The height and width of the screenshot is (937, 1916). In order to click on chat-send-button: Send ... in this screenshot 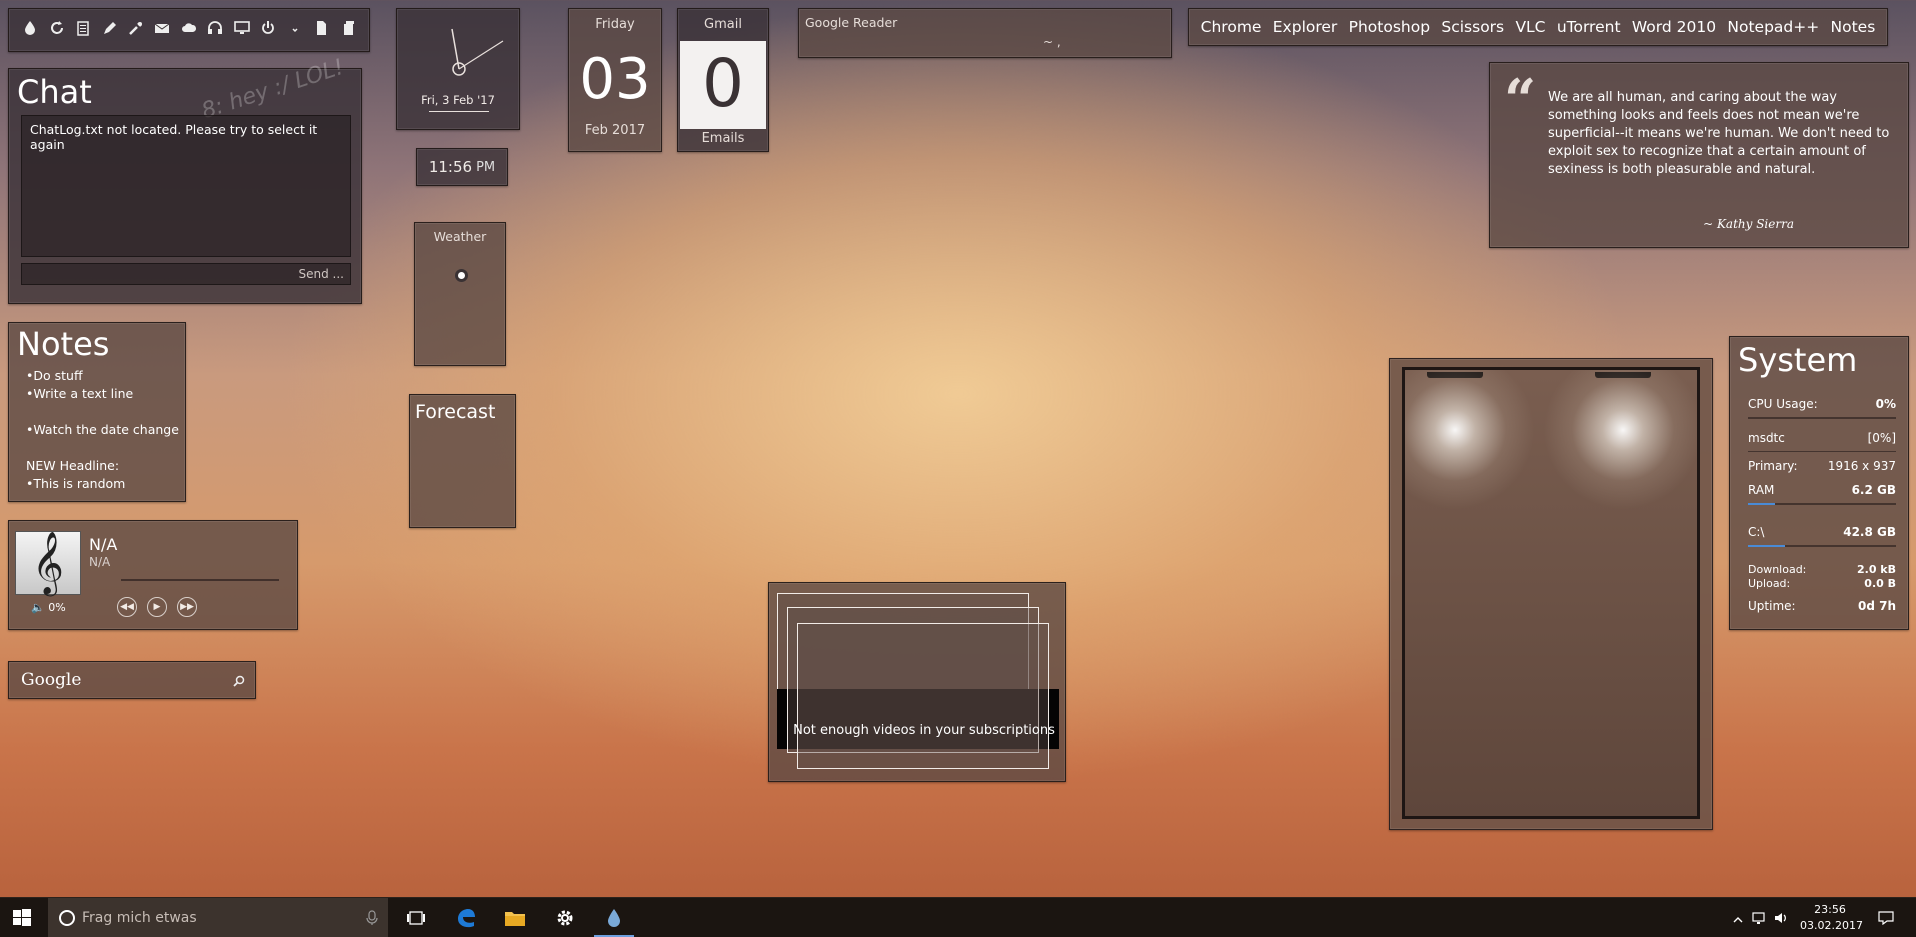, I will do `click(186, 274)`.